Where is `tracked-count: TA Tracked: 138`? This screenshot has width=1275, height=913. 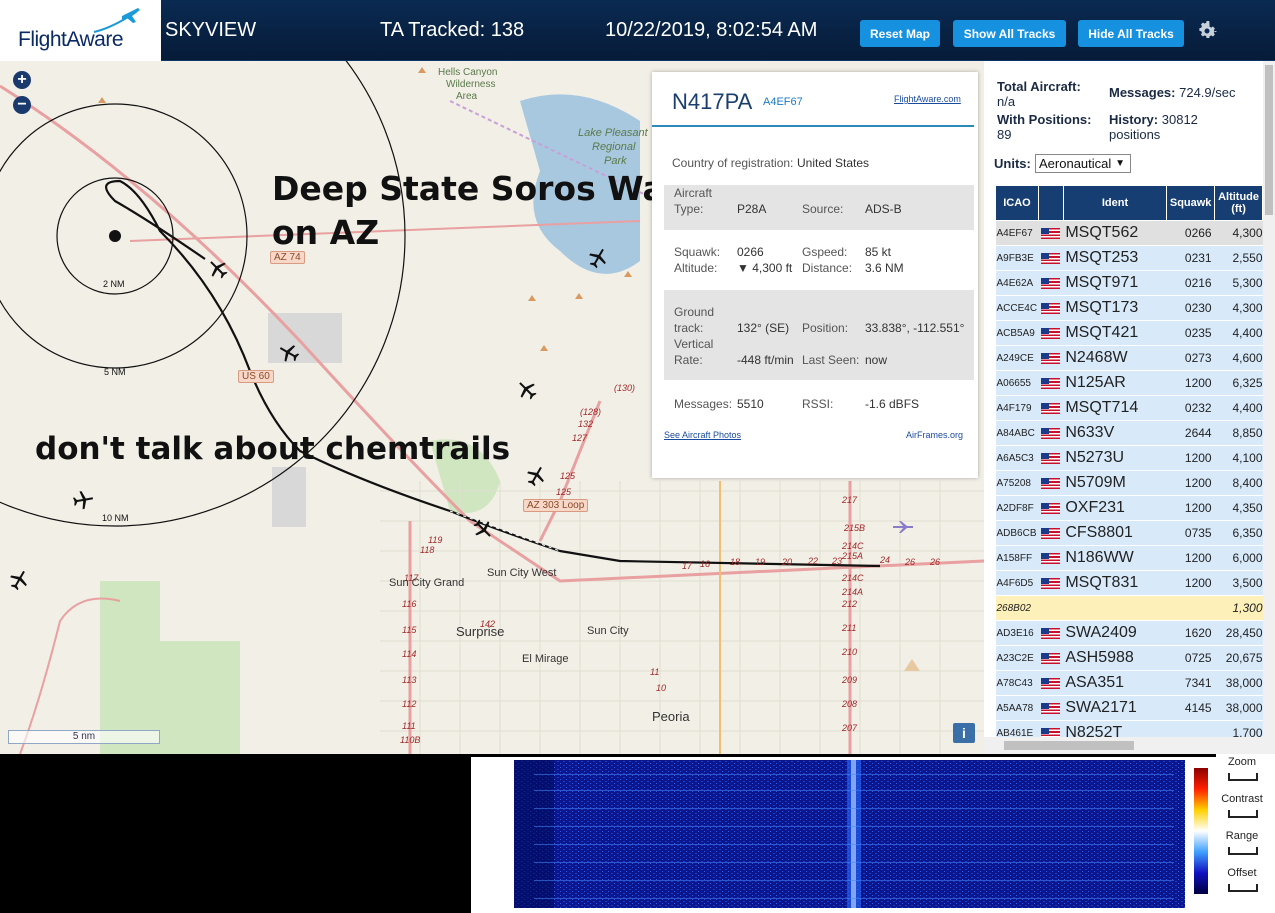 tracked-count: TA Tracked: 138 is located at coordinates (452, 30).